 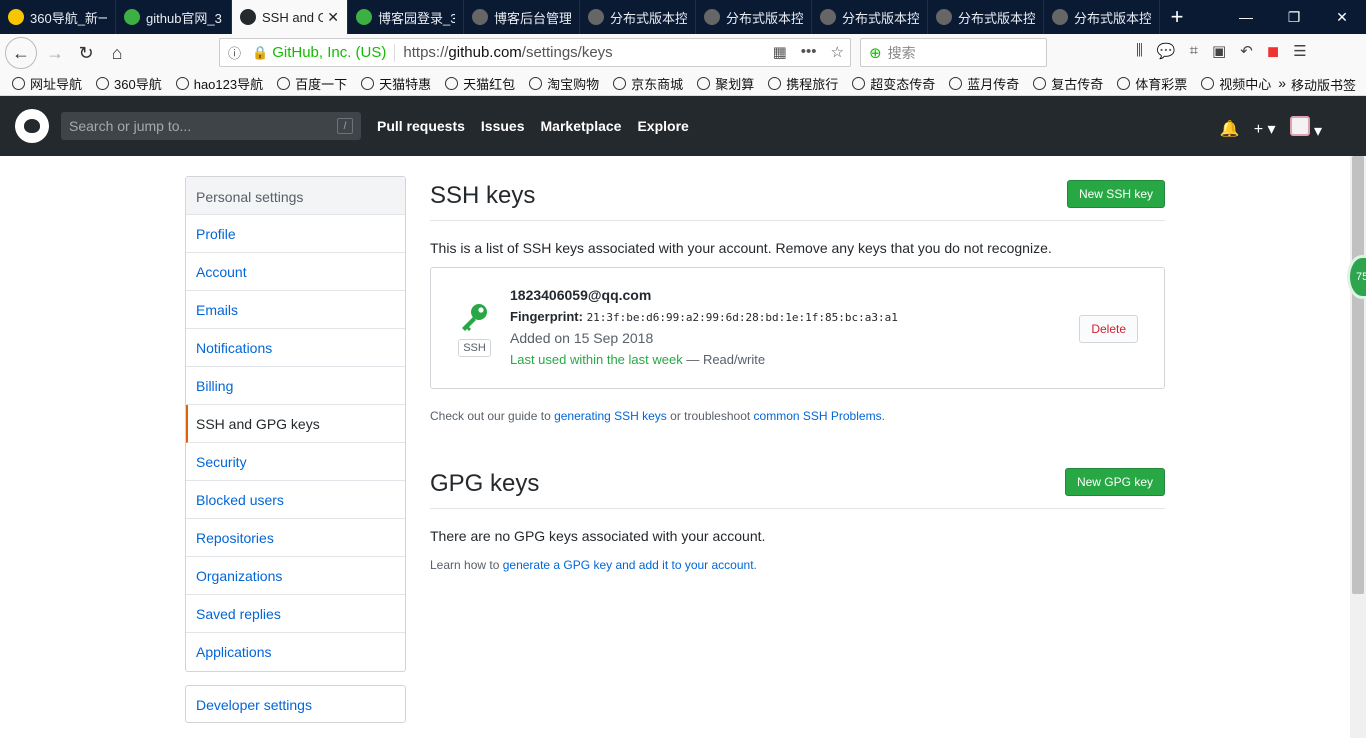 What do you see at coordinates (1246, 17) in the screenshot?
I see `minimize-icon: —` at bounding box center [1246, 17].